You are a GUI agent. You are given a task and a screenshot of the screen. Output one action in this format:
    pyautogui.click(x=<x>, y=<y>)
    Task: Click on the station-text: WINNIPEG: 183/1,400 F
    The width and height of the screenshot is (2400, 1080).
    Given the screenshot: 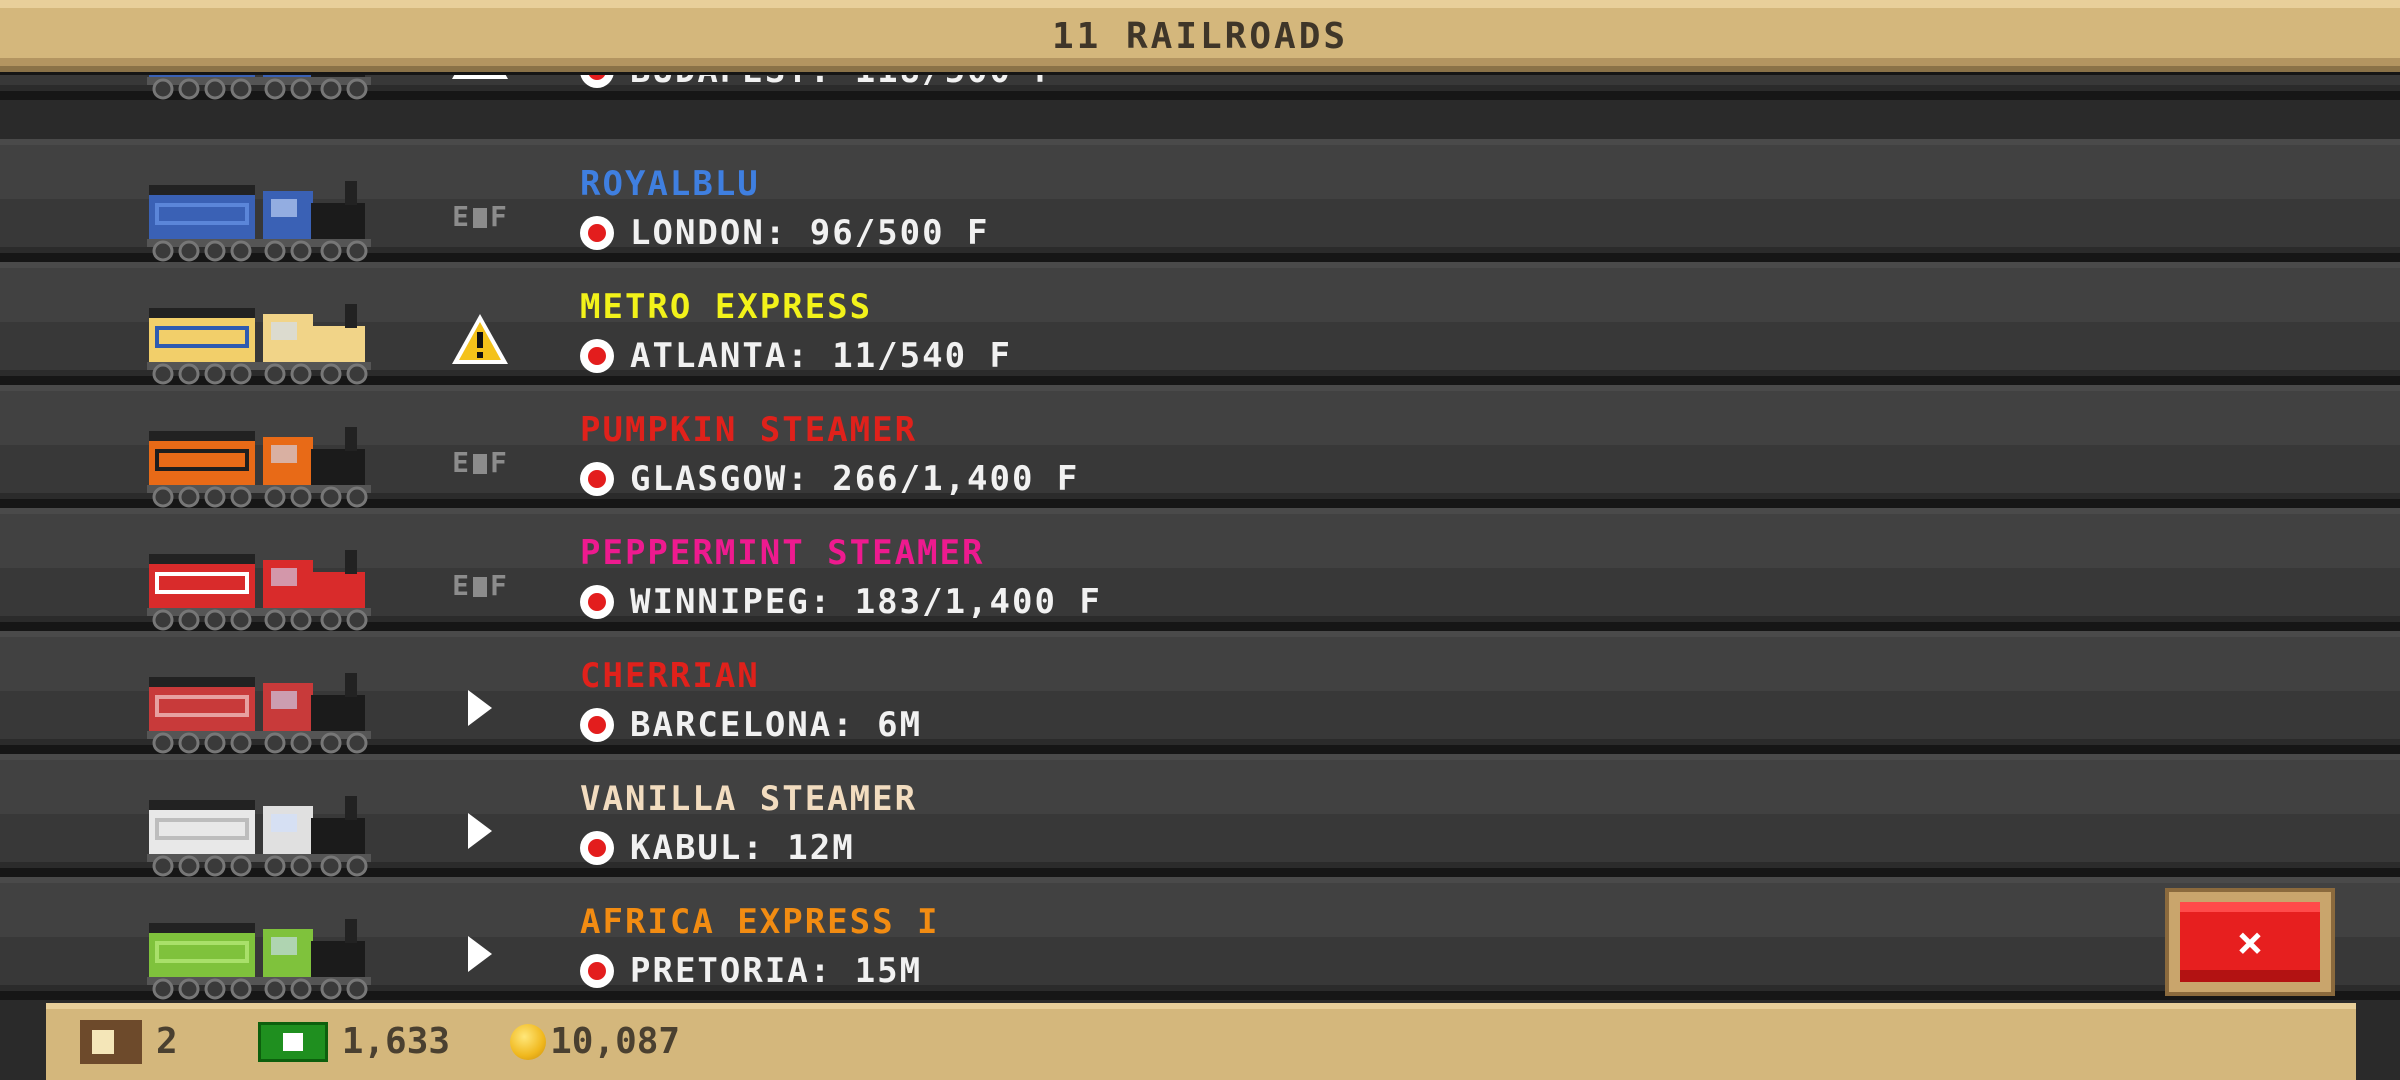 What is the action you would take?
    pyautogui.click(x=866, y=602)
    